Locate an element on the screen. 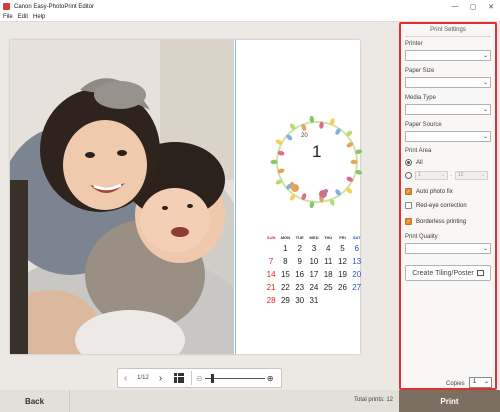 The width and height of the screenshot is (500, 412). minimize-button: — is located at coordinates (455, 6).